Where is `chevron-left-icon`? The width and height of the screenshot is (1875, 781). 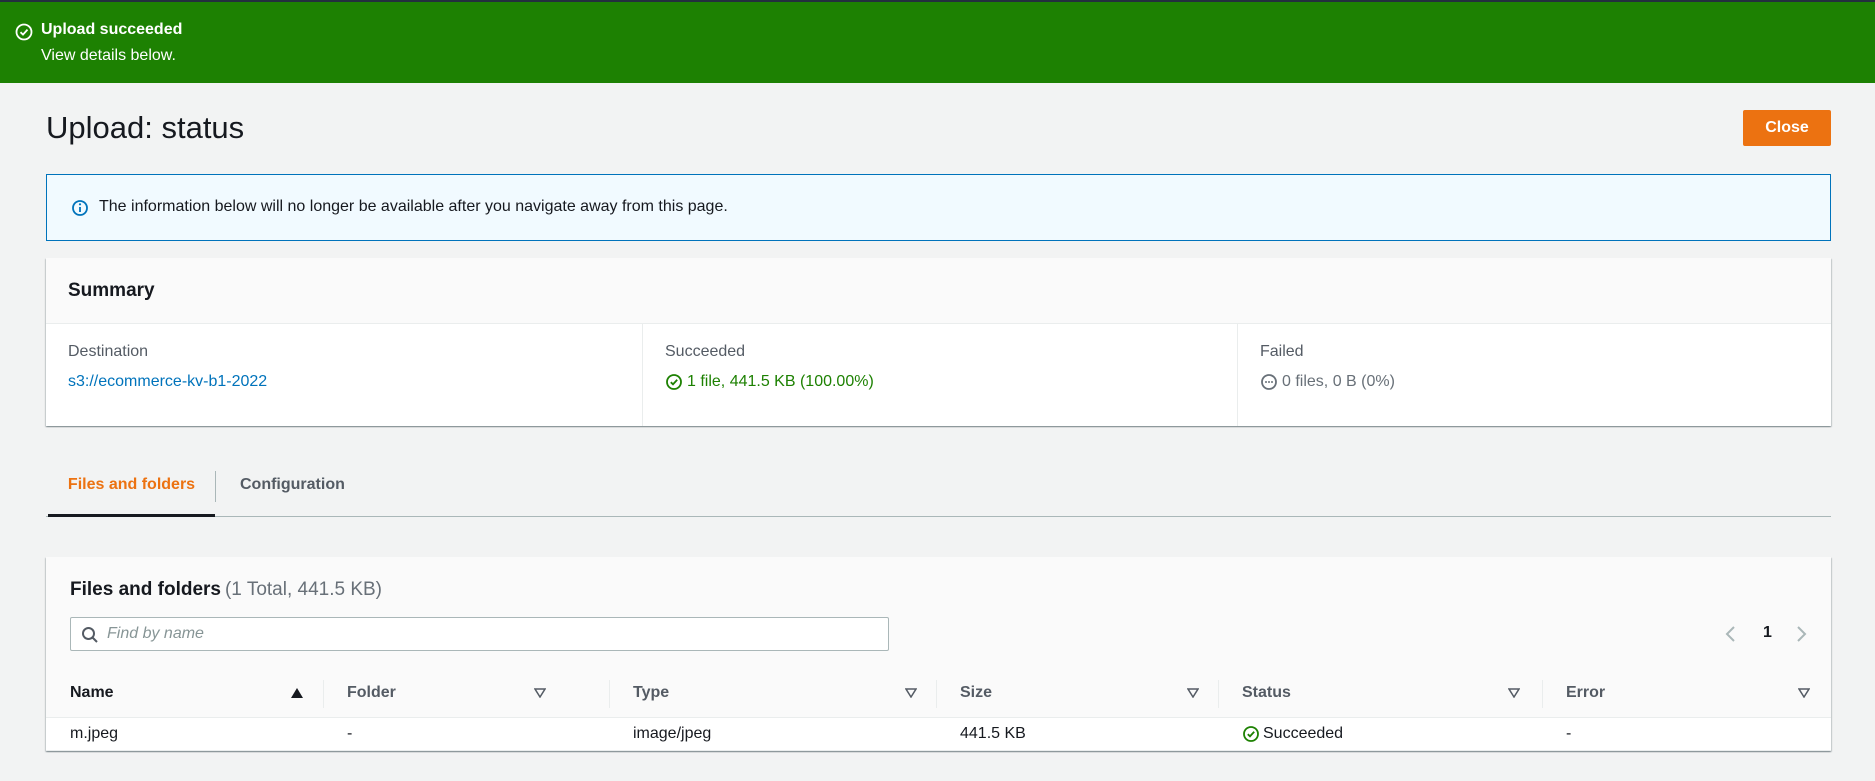 chevron-left-icon is located at coordinates (1731, 634).